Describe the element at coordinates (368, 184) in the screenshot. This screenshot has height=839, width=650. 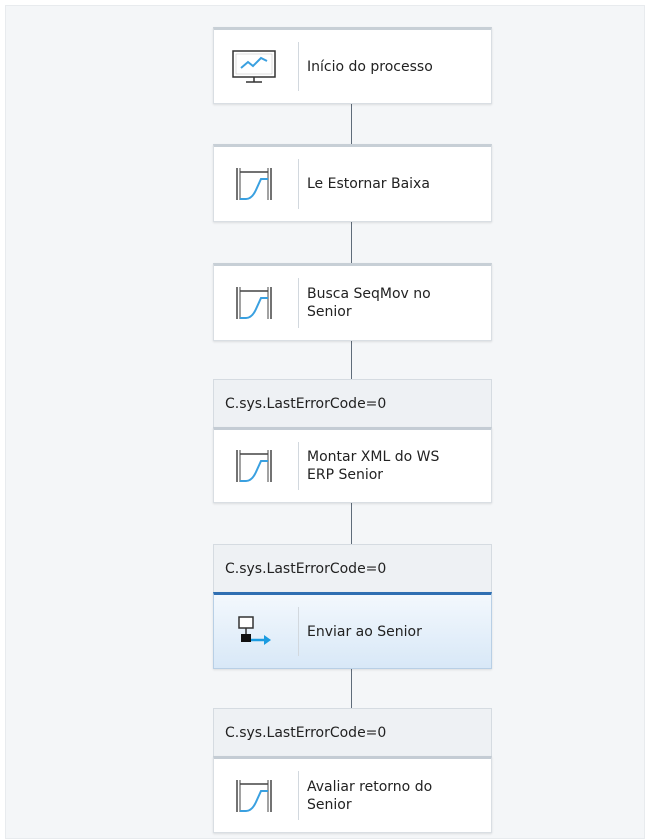
I see `node-label: Le Estornar Baixa` at that location.